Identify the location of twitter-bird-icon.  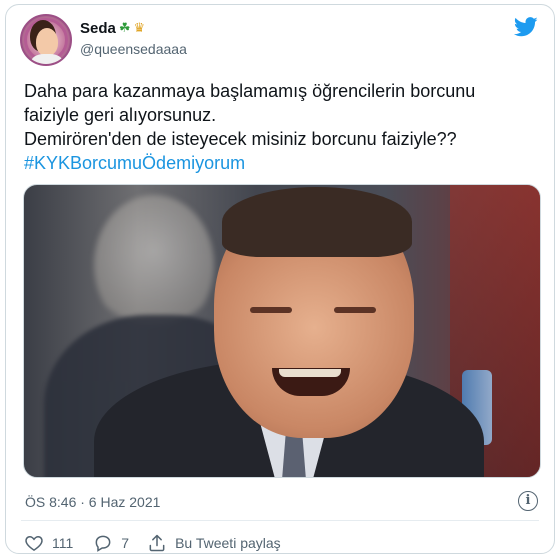
(526, 27).